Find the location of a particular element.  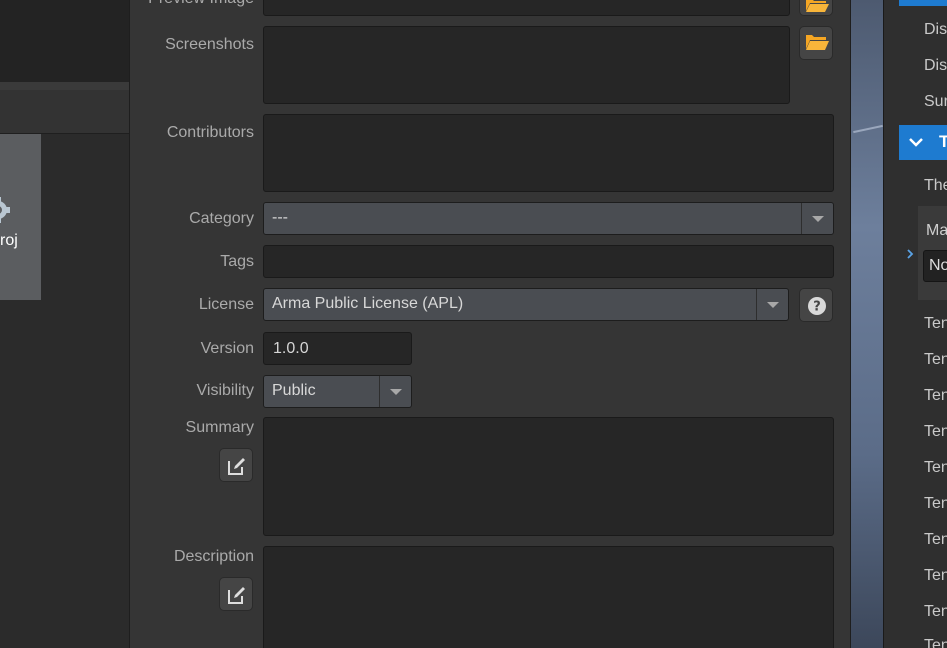

description-edit-button is located at coordinates (236, 594).